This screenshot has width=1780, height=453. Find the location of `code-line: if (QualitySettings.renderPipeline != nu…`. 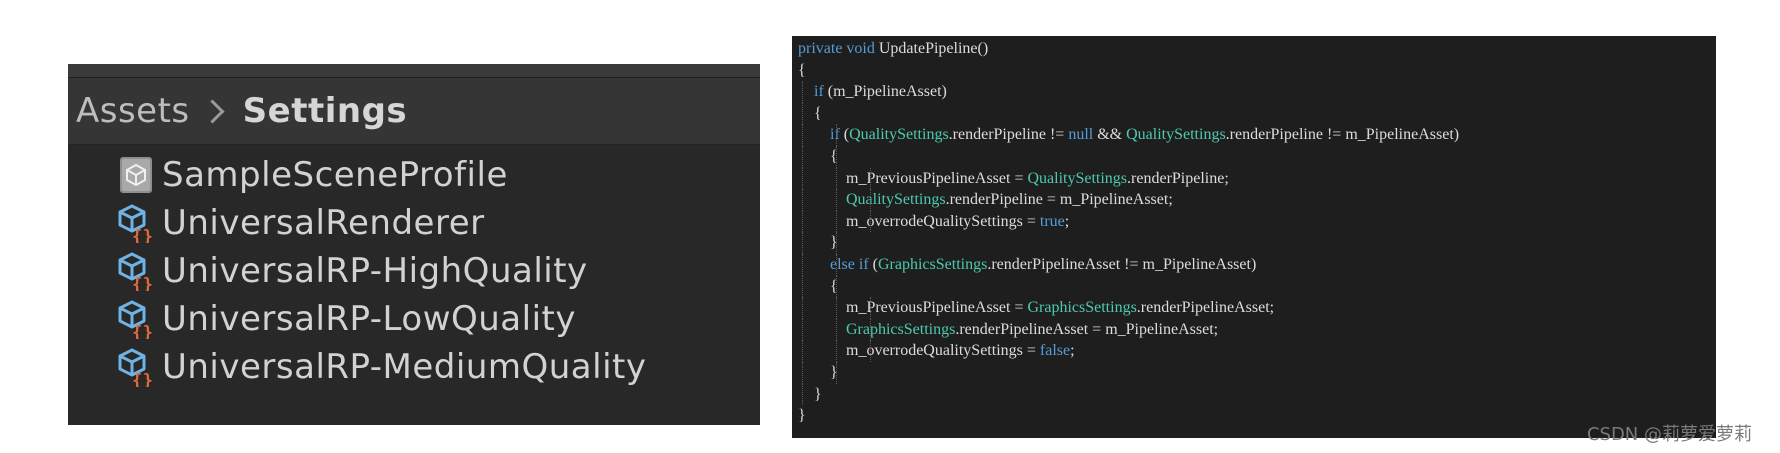

code-line: if (QualitySettings.renderPipeline != nu… is located at coordinates (1257, 135).